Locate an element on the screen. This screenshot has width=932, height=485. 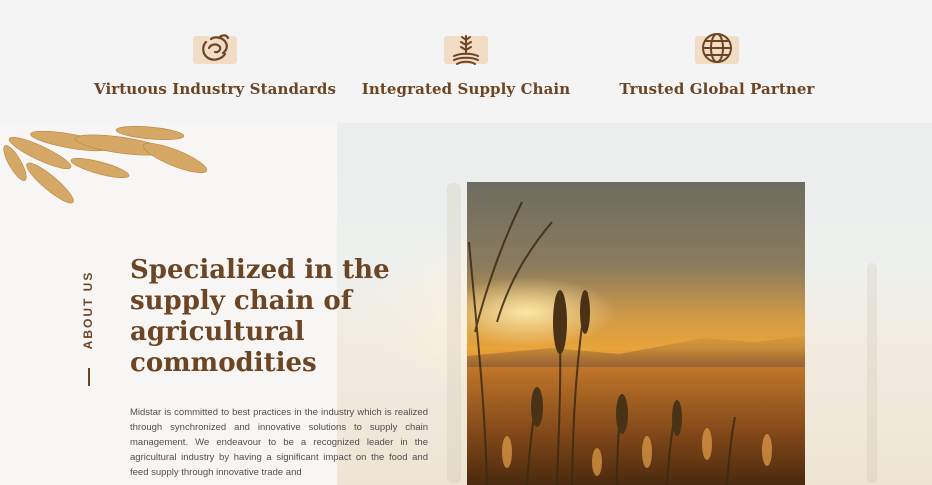
wheat-field-icon is located at coordinates (466, 48).